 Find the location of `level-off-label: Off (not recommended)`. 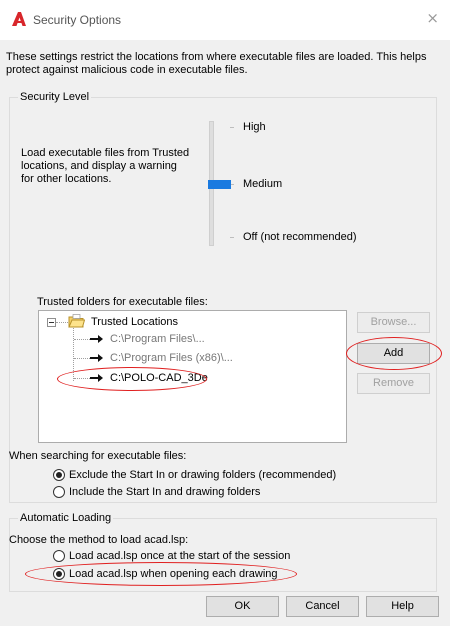

level-off-label: Off (not recommended) is located at coordinates (300, 237).